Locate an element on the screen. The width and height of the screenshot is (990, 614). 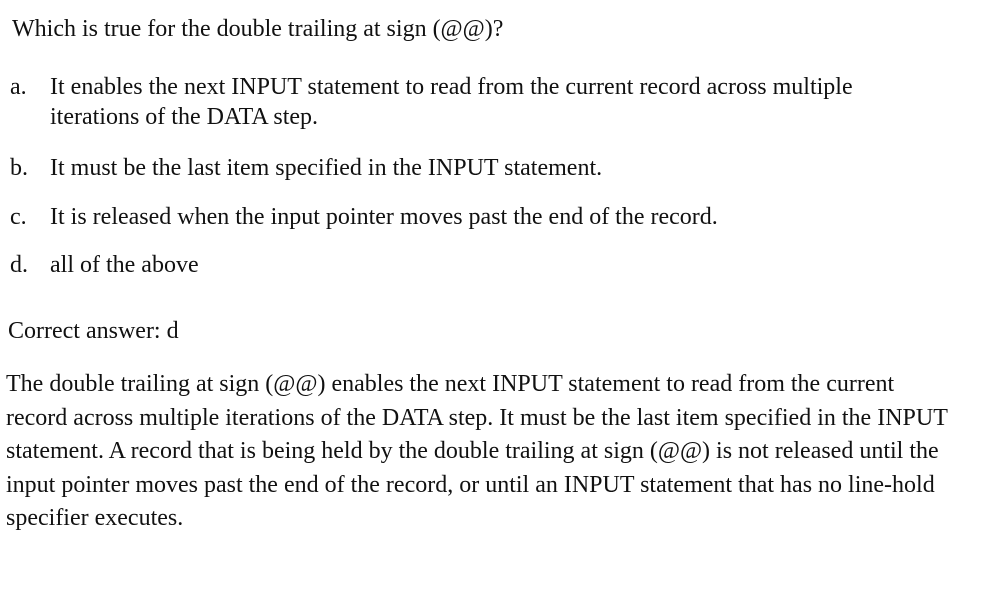
option-d: d. all of the above is located at coordinates (460, 265).